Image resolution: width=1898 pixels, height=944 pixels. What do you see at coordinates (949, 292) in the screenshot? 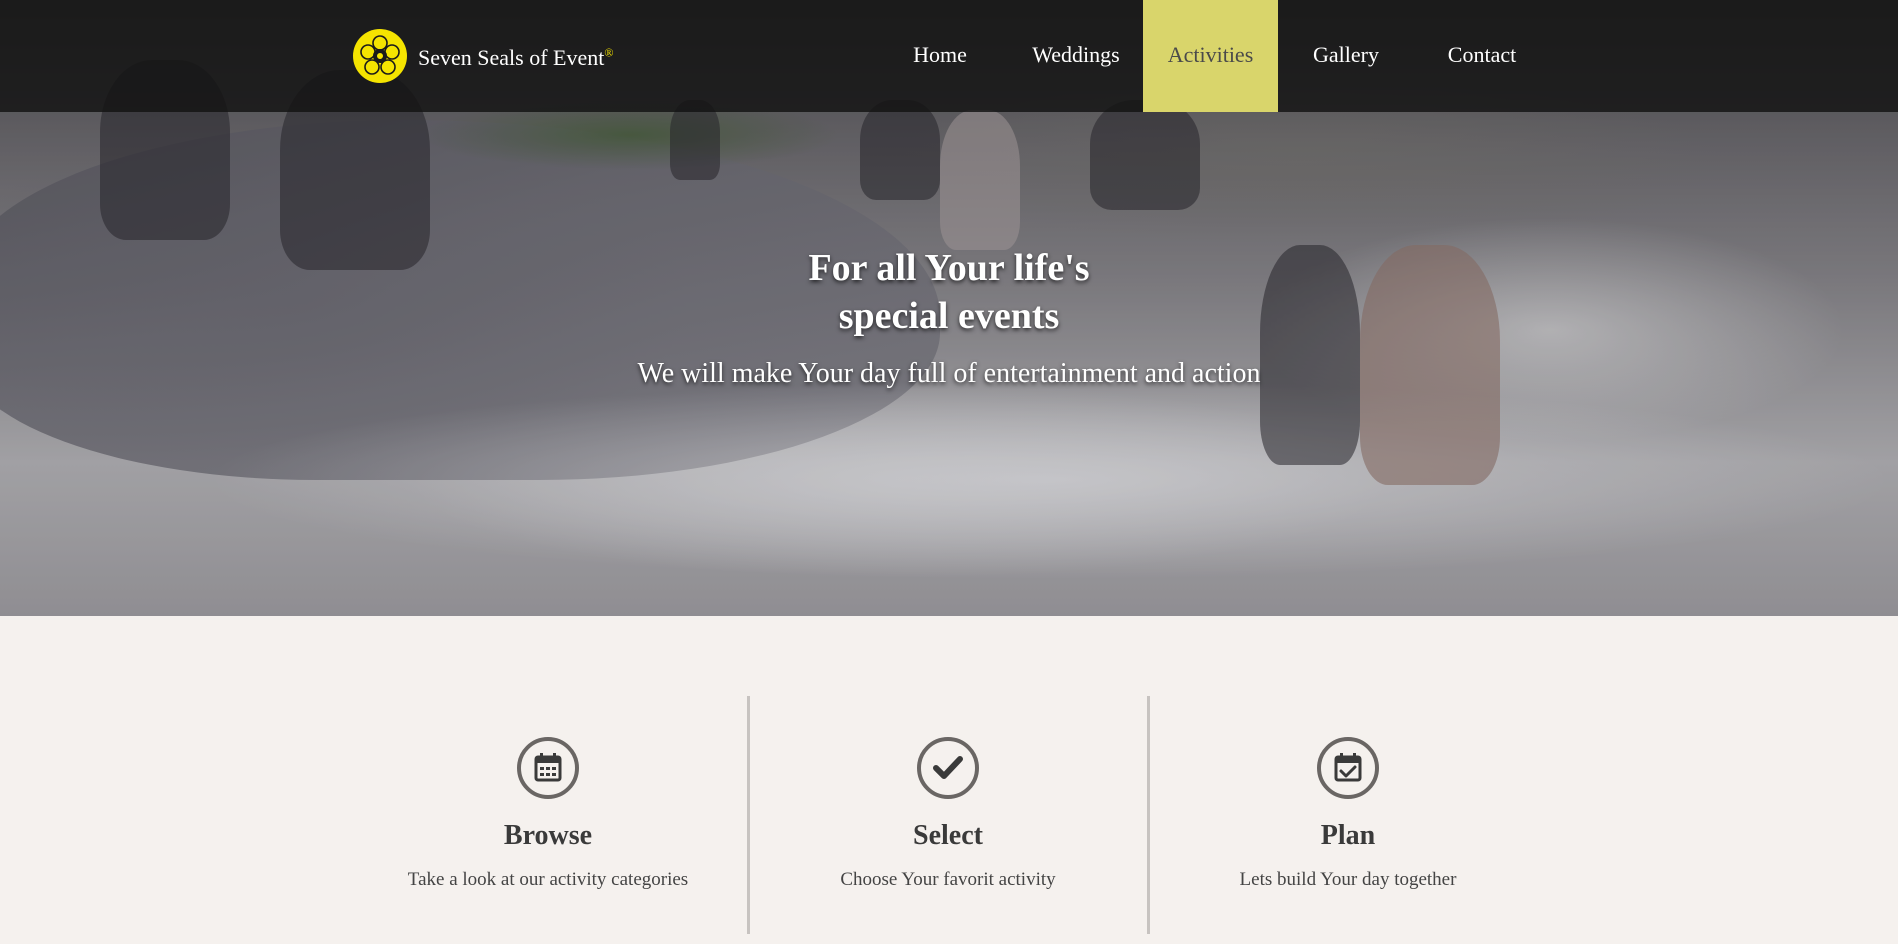
I see `hero-title: For all Your life's special events` at bounding box center [949, 292].